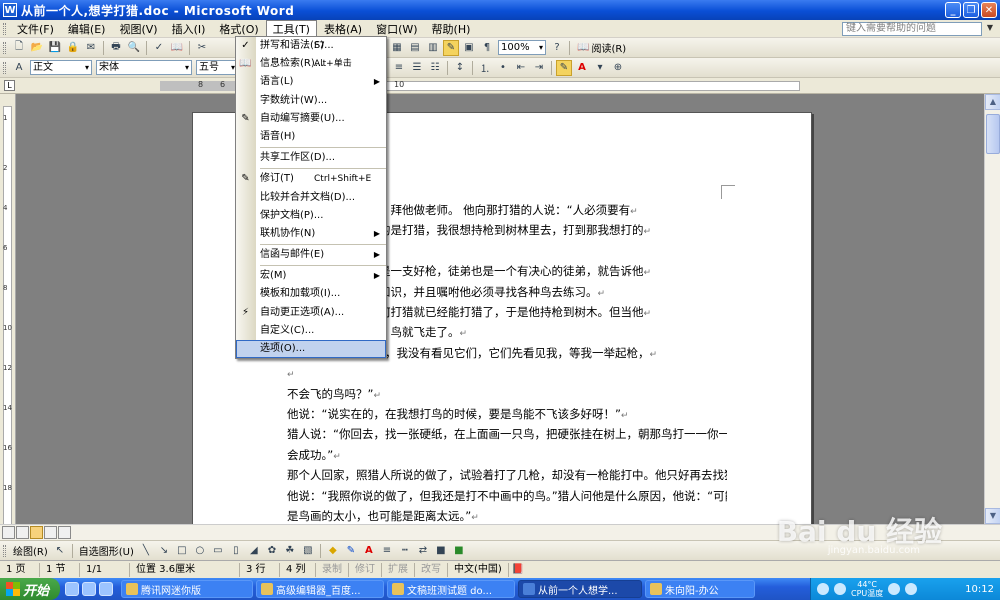  Describe the element at coordinates (187, 589) in the screenshot. I see `task-button: 腾讯网迷你版` at that location.